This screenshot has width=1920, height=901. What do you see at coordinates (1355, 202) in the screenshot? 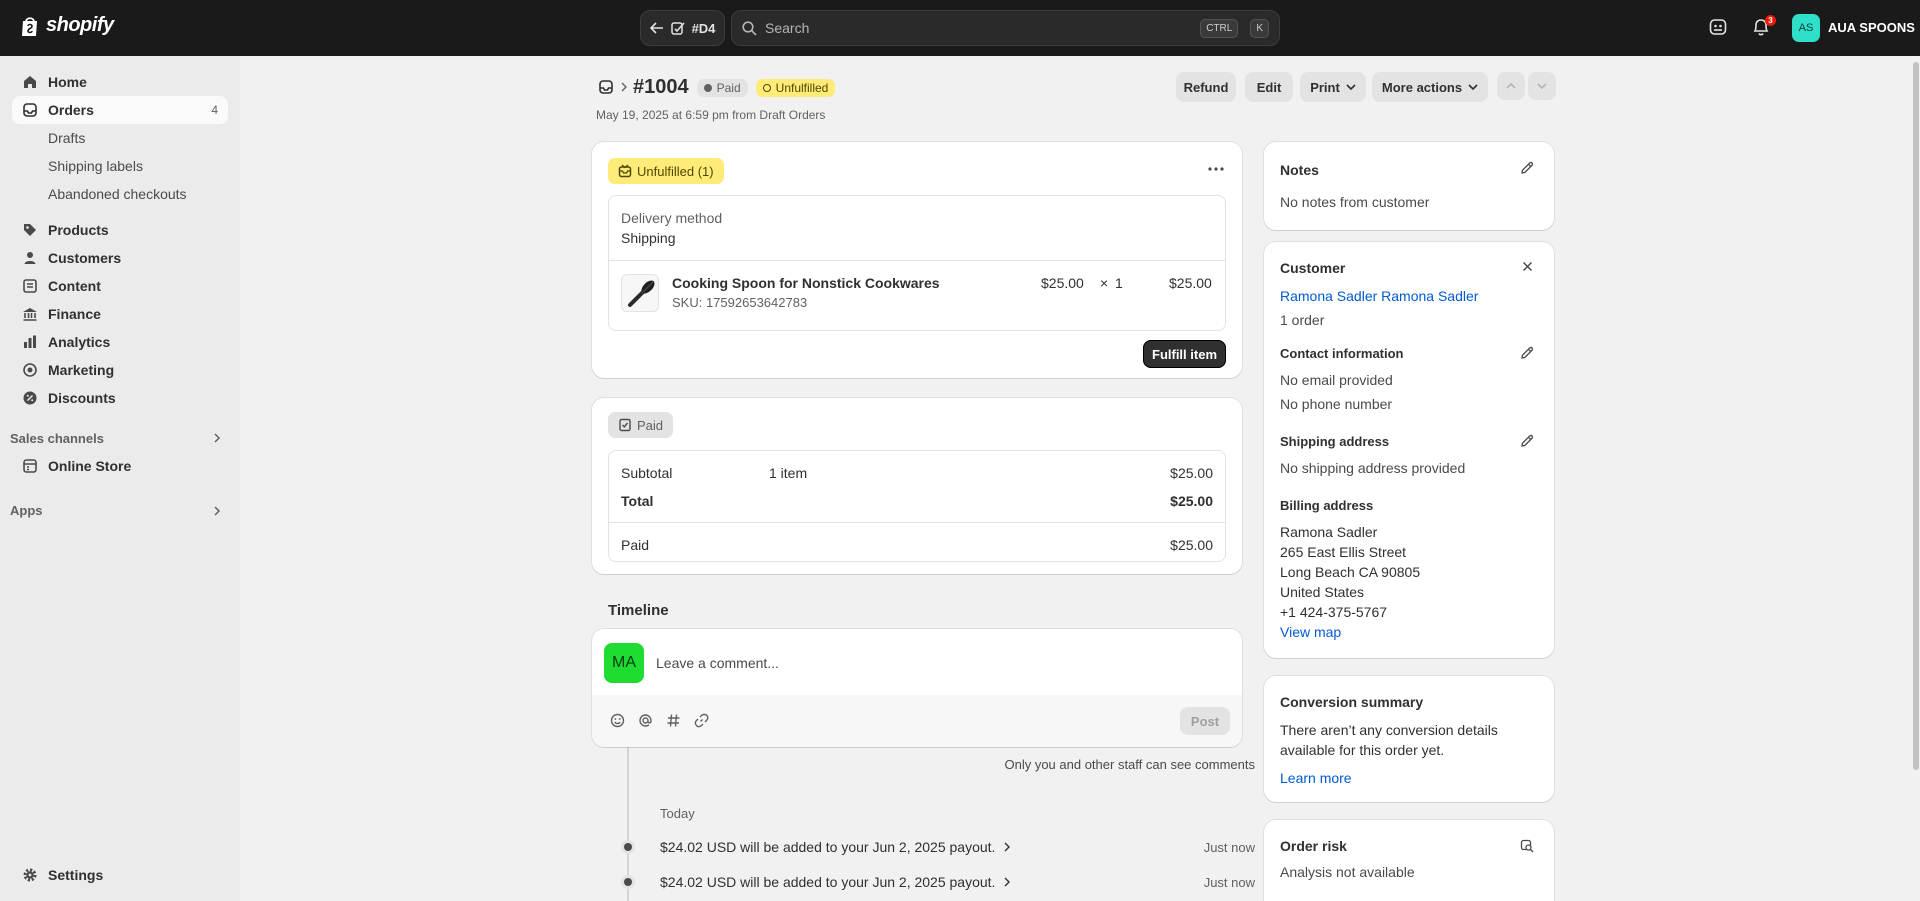
I see `notes-text: No notes from customer` at bounding box center [1355, 202].